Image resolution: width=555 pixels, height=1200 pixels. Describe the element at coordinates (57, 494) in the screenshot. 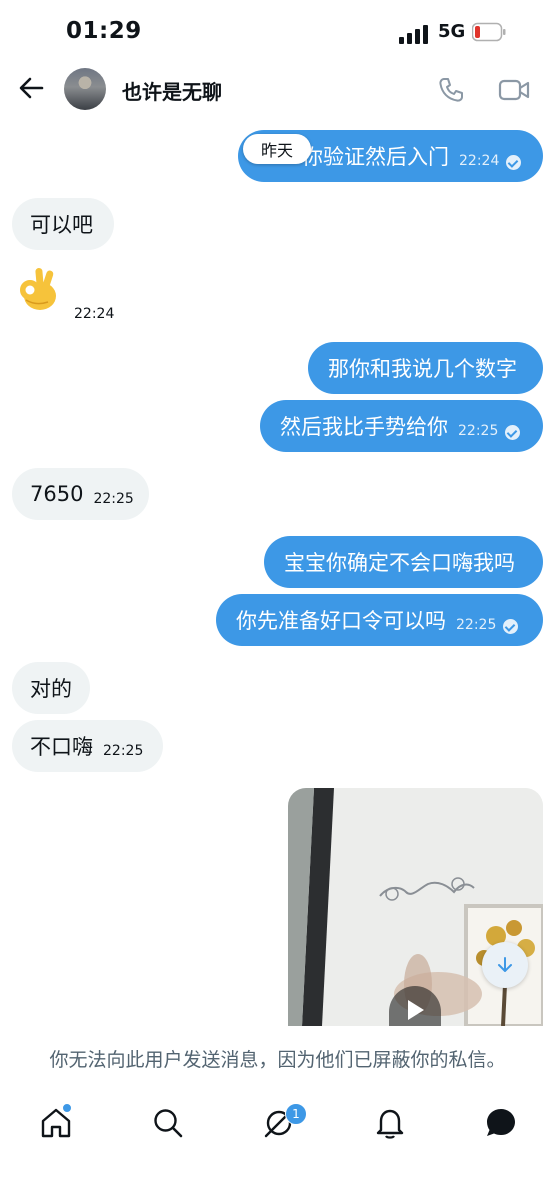

I see `message-text: 7650` at that location.